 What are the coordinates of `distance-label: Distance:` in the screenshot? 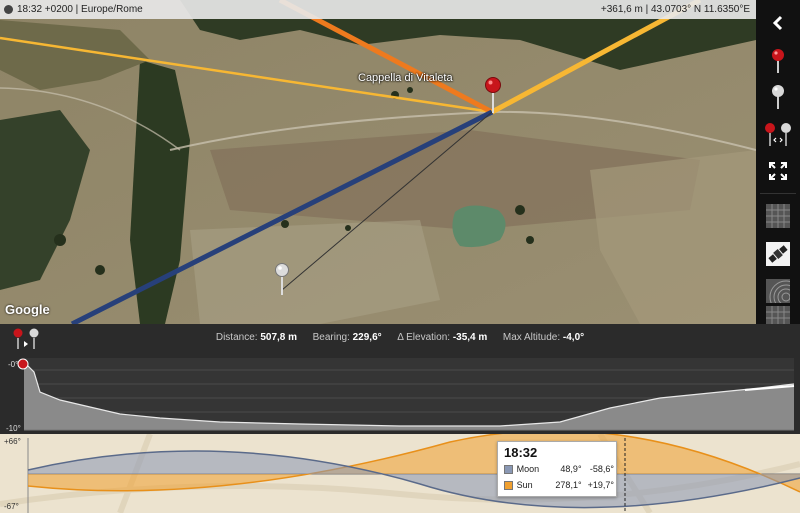 It's located at (236, 337).